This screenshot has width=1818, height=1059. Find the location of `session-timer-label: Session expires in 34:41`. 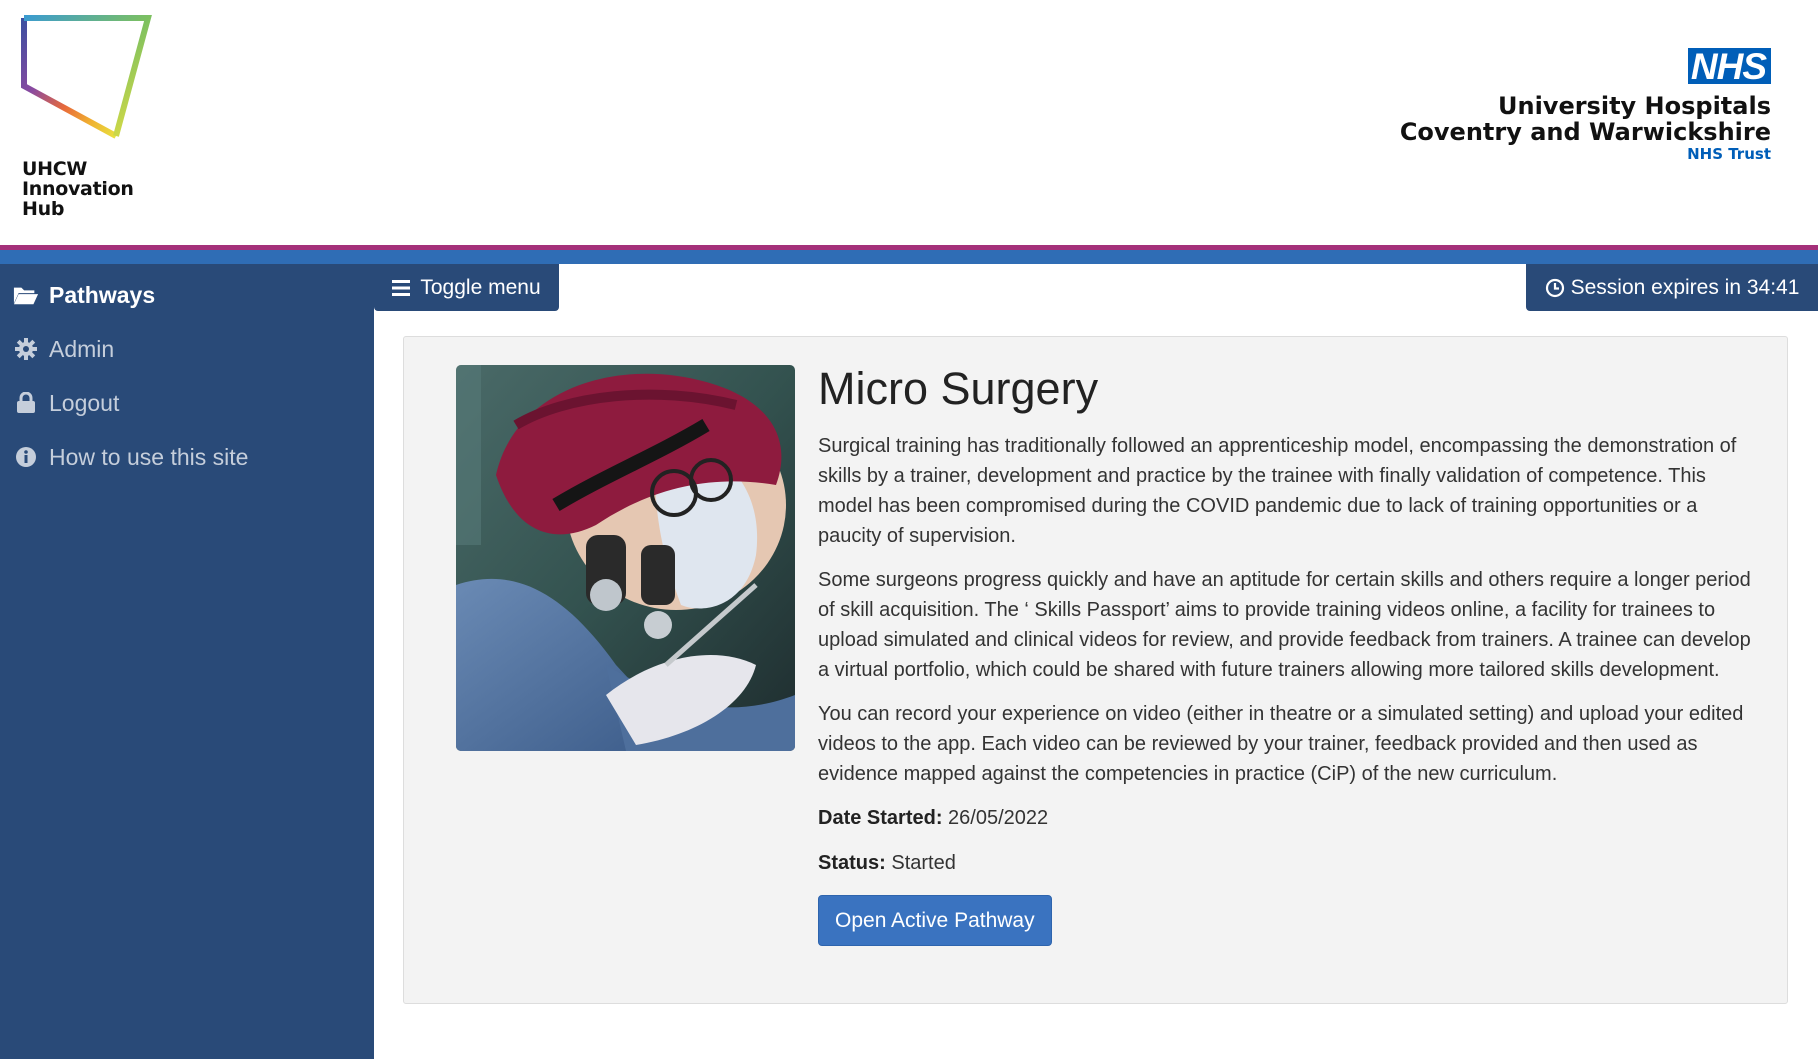

session-timer-label: Session expires in 34:41 is located at coordinates (1685, 287).